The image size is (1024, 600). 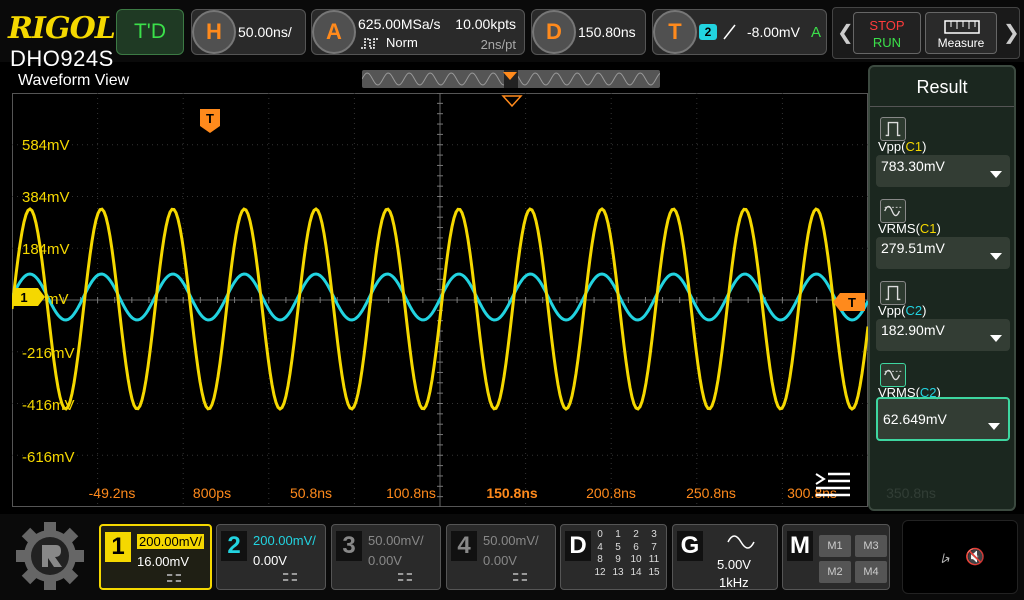 I want to click on digital-bit-label: 0, so click(x=600, y=534).